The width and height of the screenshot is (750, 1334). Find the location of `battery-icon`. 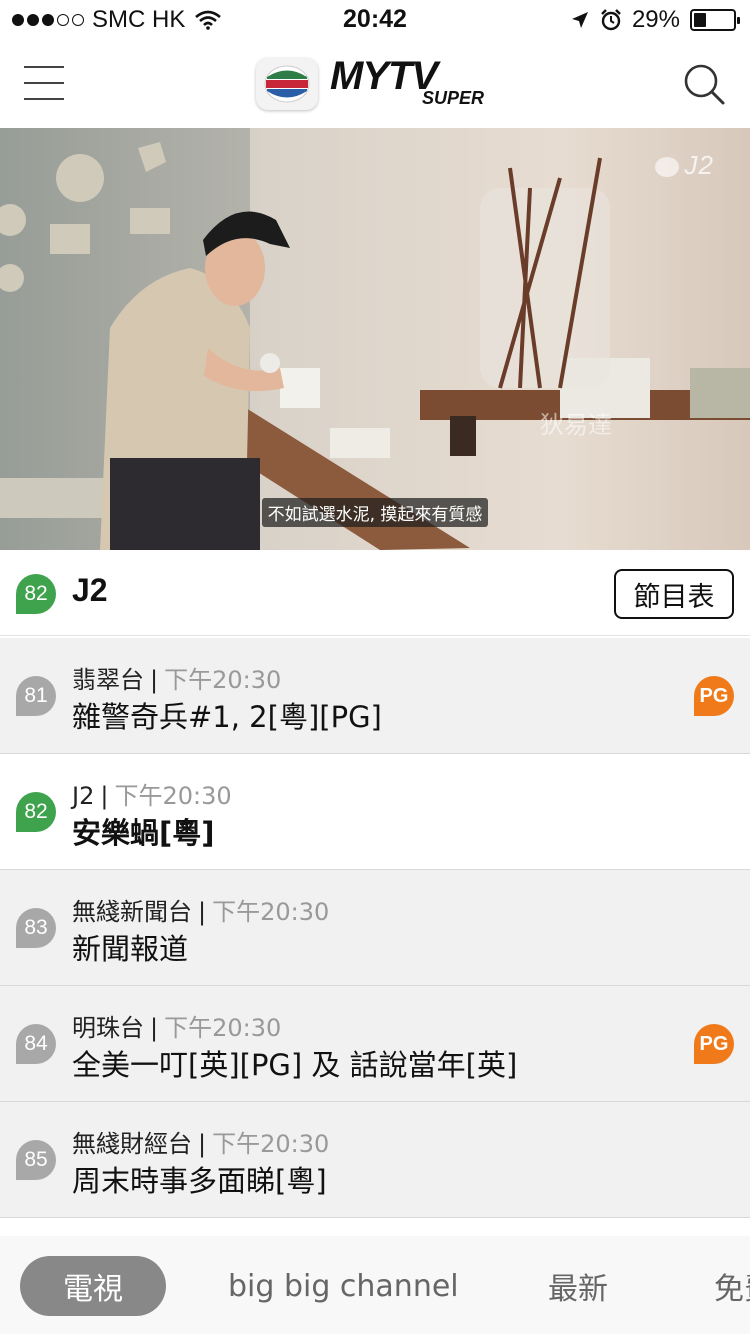

battery-icon is located at coordinates (715, 20).